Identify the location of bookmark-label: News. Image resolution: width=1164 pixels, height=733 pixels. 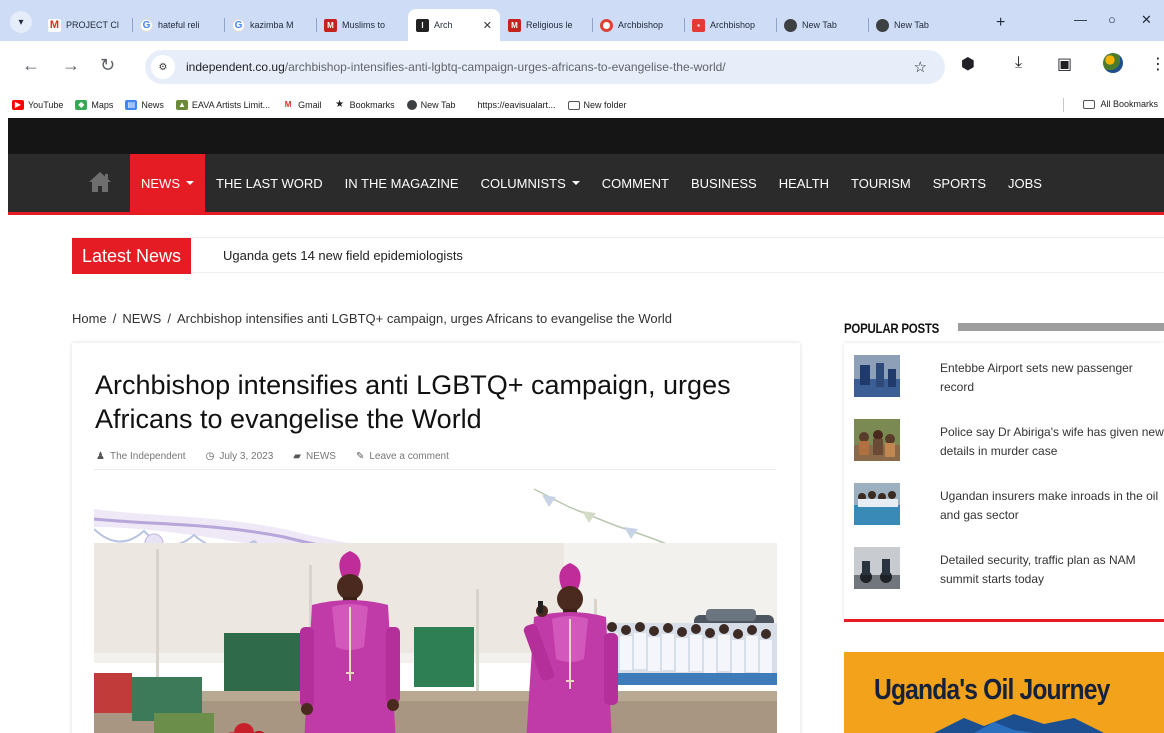
(152, 105).